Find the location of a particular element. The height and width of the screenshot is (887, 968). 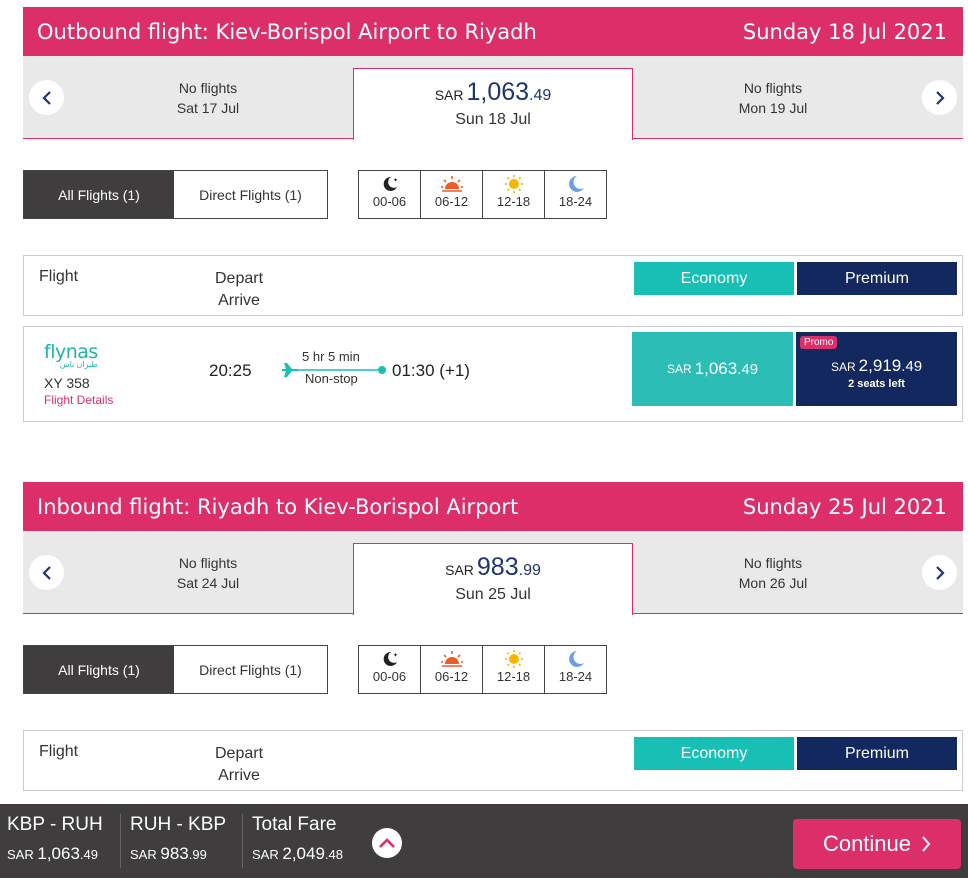

selected-day-price: SAR 1,063.49 is located at coordinates (493, 91).